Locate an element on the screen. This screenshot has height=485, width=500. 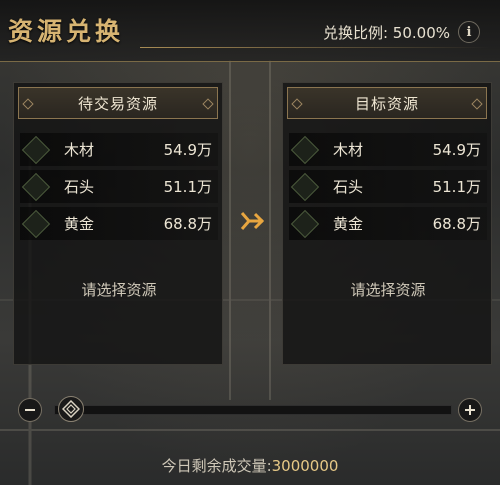
slider-thumb is located at coordinates (71, 409).